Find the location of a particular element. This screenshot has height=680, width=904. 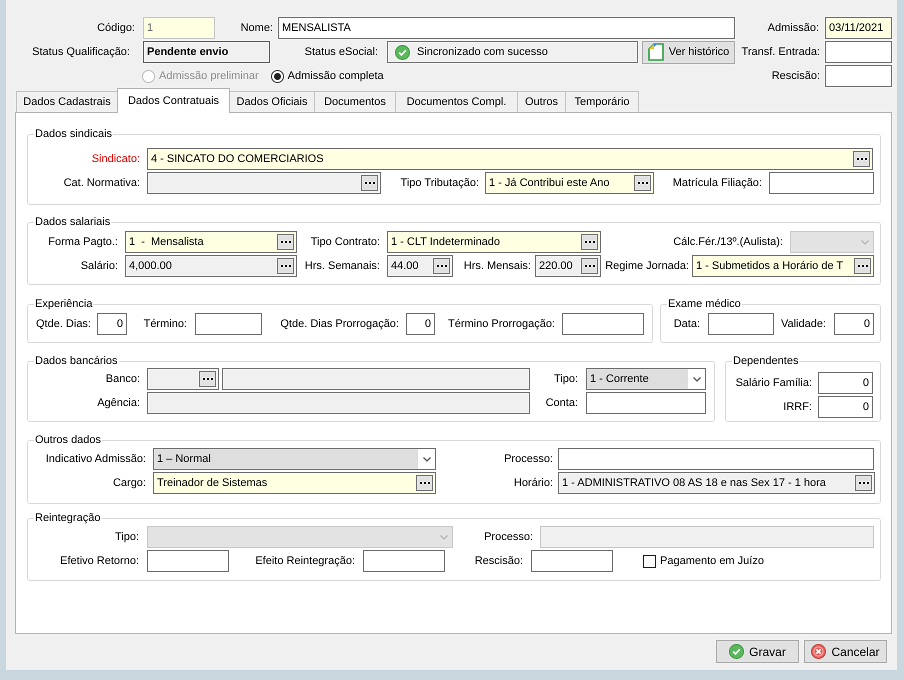

text-field: MENSALISTA is located at coordinates (506, 28).